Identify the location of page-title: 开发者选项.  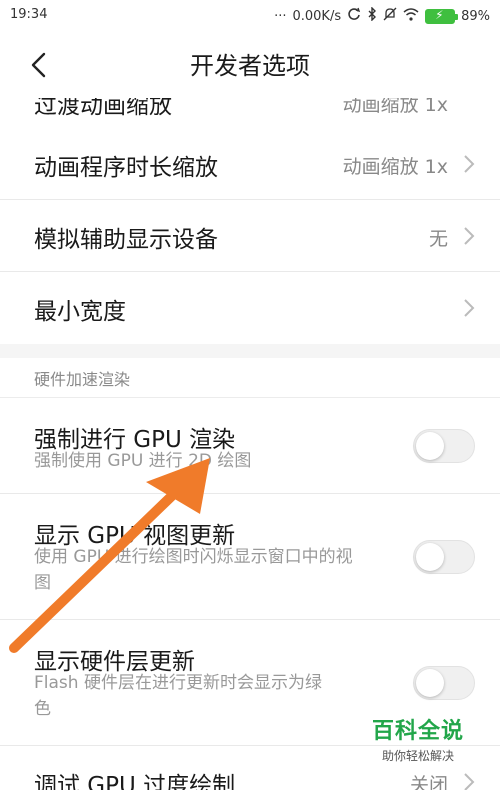
(250, 66).